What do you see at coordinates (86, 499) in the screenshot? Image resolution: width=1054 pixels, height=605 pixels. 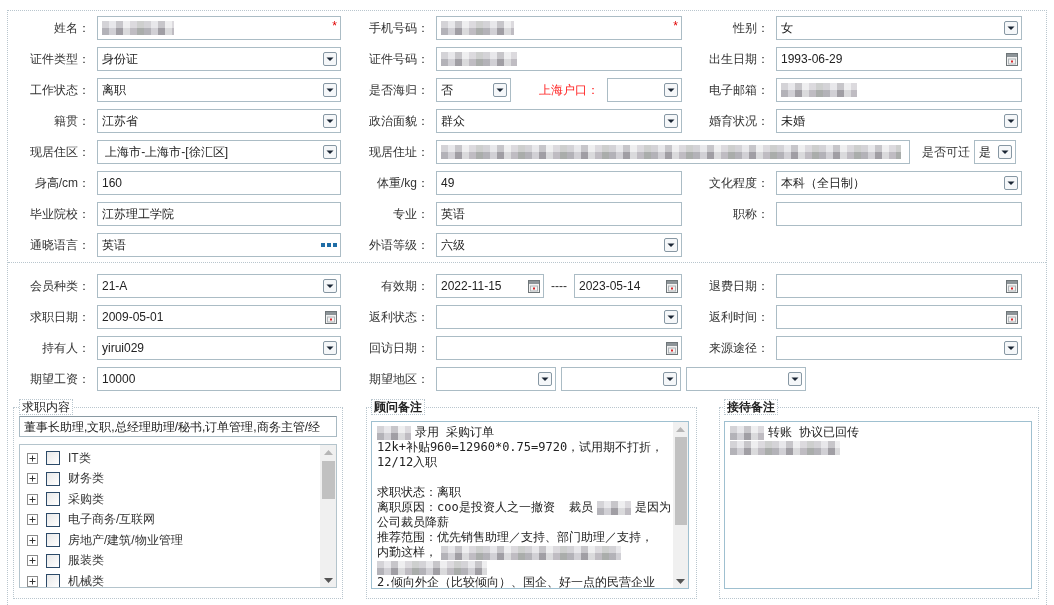 I see `category-label: 采购类` at bounding box center [86, 499].